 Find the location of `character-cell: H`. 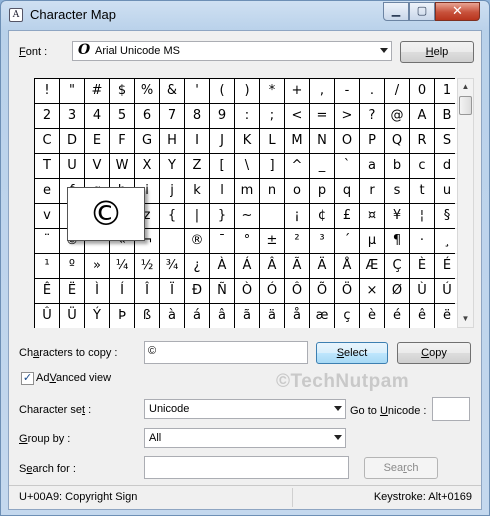

character-cell: H is located at coordinates (172, 141).